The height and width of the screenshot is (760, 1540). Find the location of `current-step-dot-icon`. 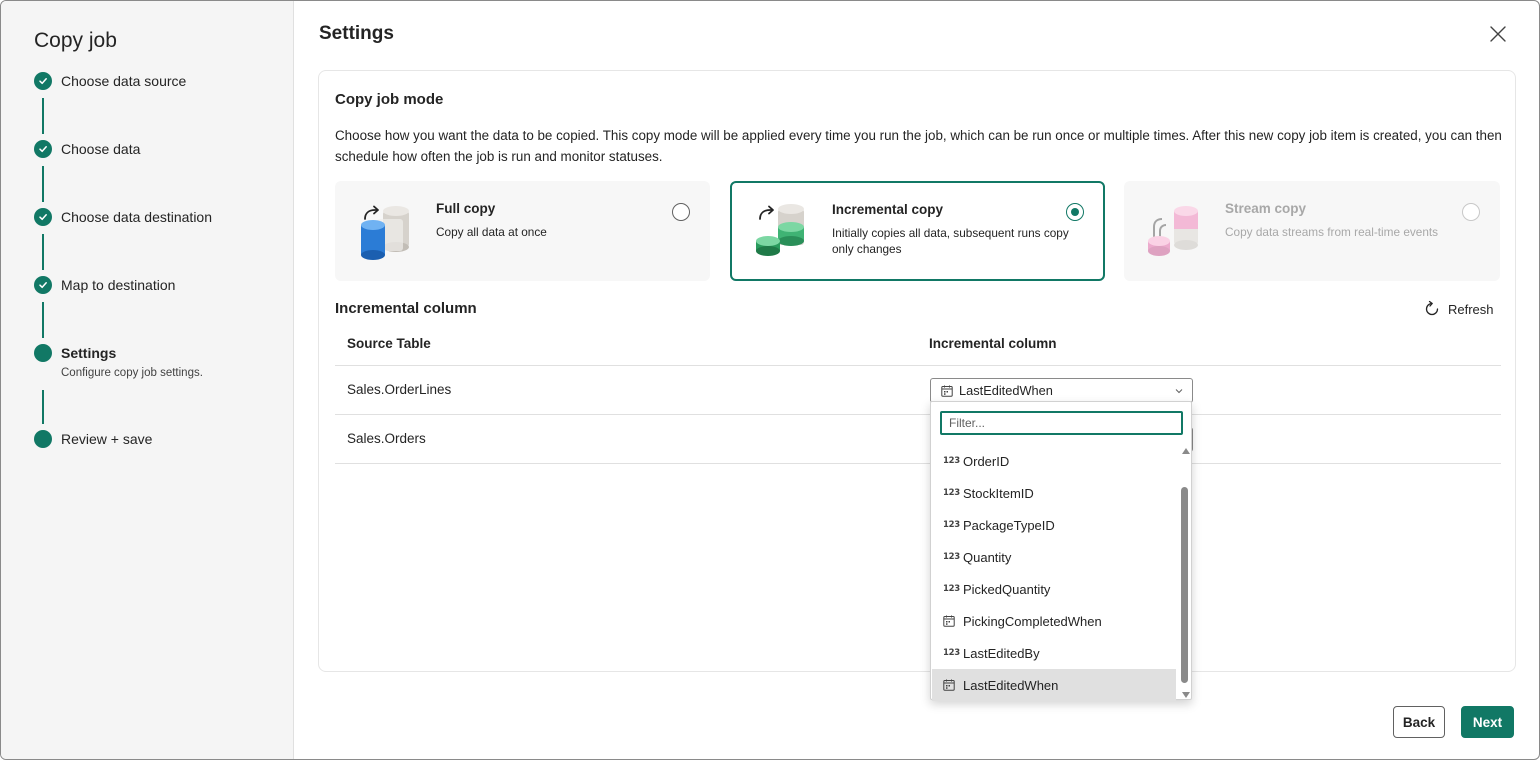

current-step-dot-icon is located at coordinates (43, 353).